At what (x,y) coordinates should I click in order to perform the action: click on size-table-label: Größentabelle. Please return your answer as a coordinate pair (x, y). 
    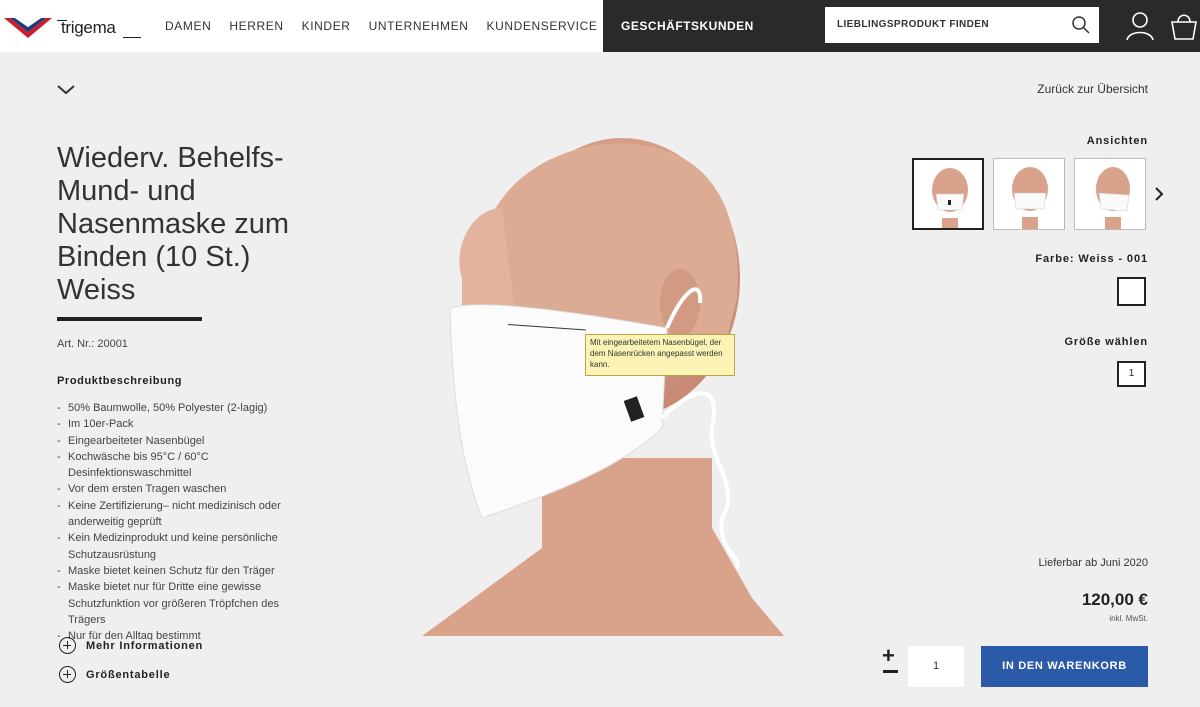
    Looking at the image, I should click on (128, 674).